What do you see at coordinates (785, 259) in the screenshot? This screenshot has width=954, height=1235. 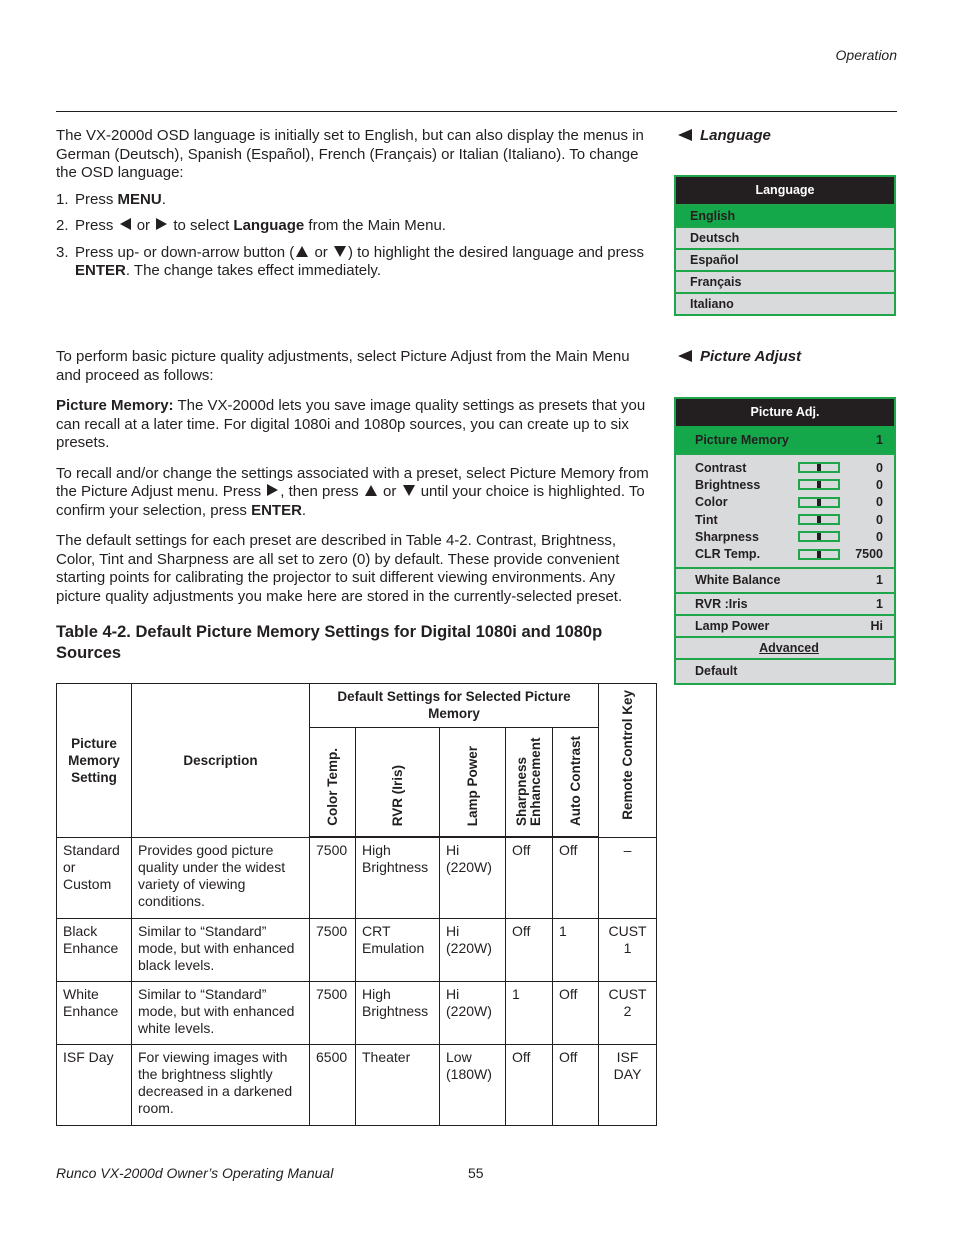 I see `language-option-espanol: Español` at bounding box center [785, 259].